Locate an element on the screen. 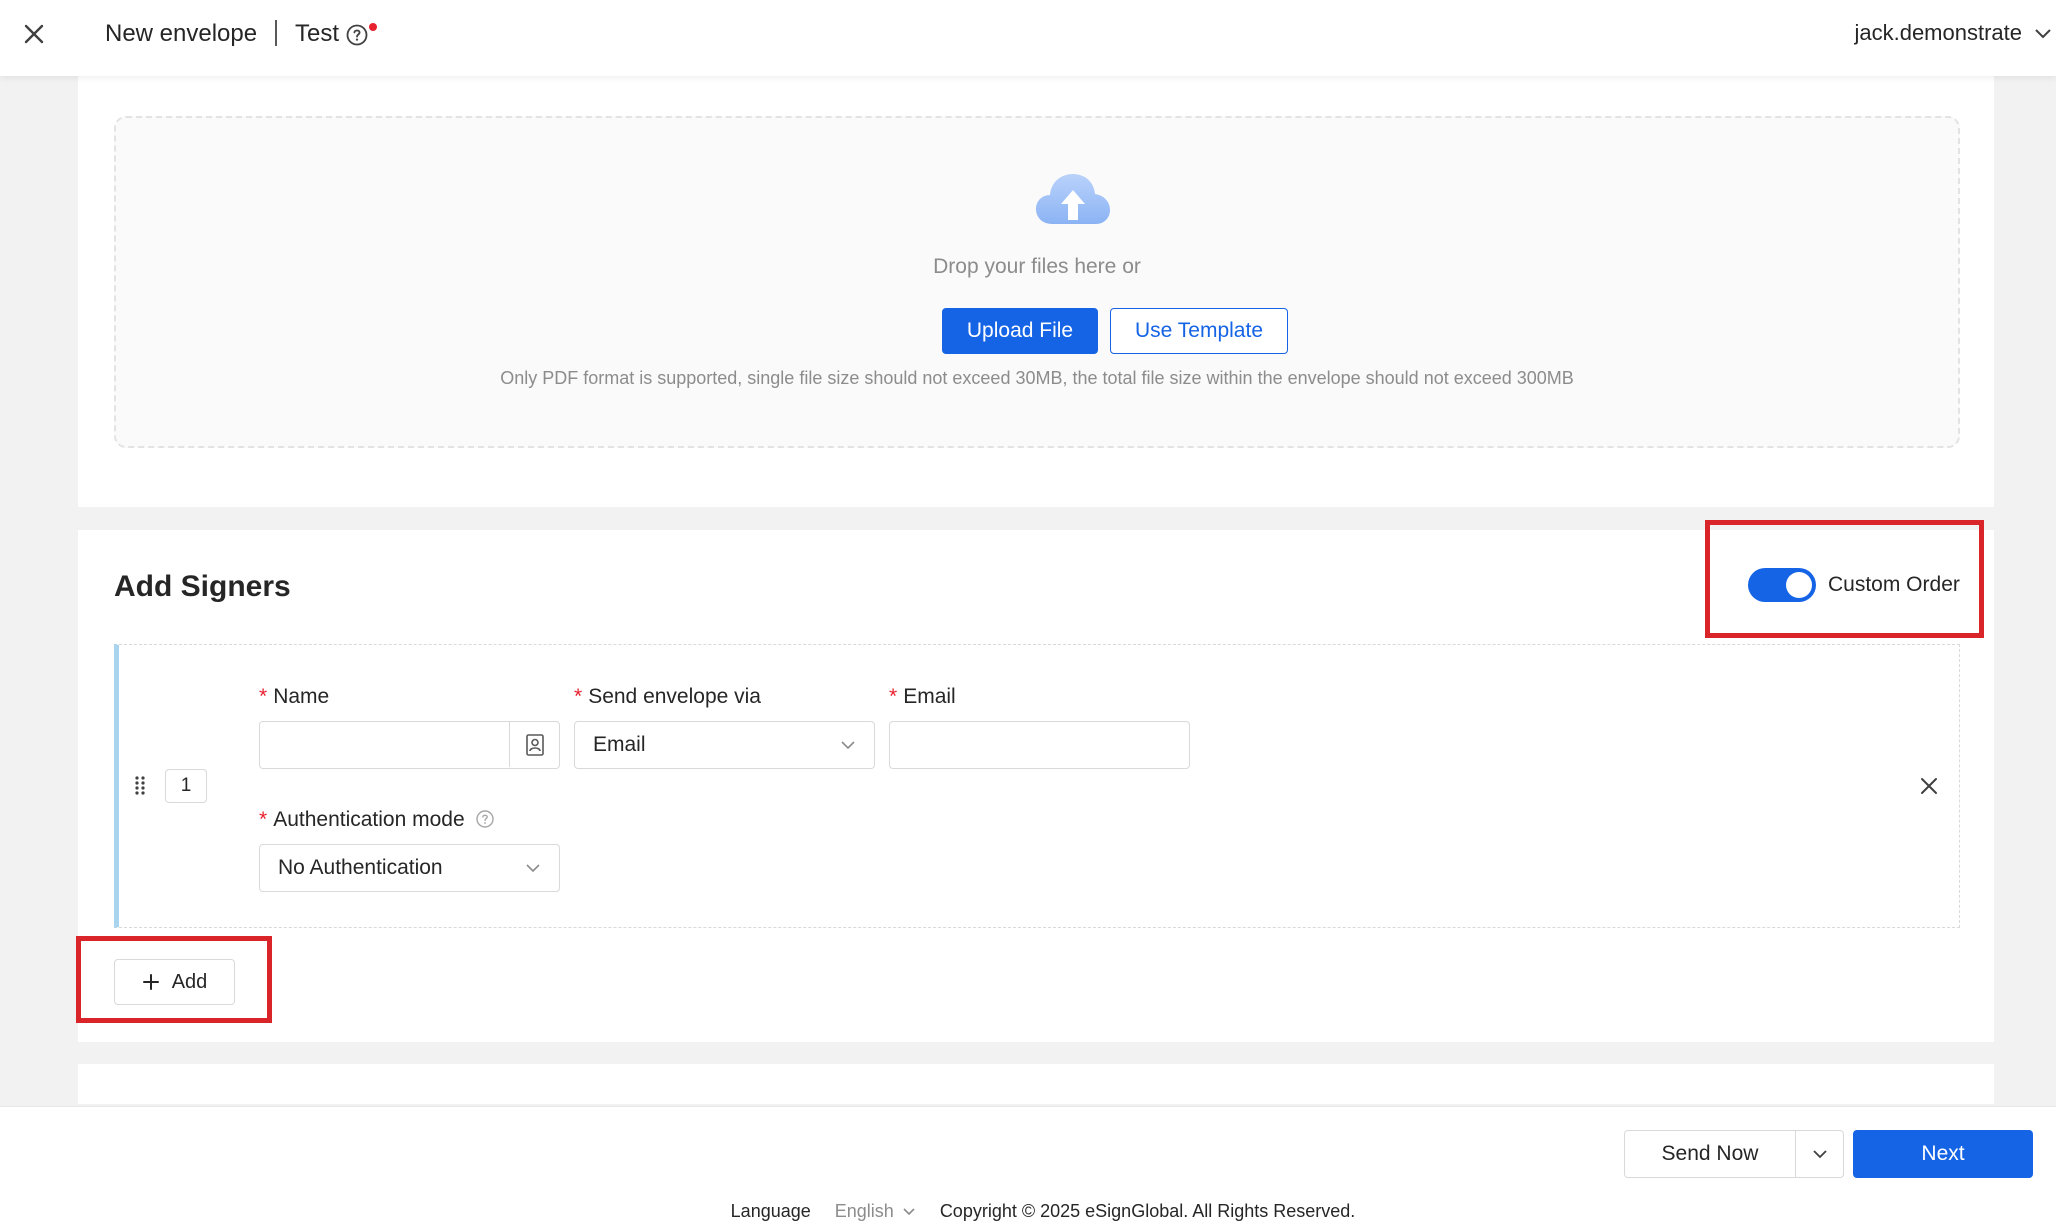  add-signer-label: Add is located at coordinates (189, 981).